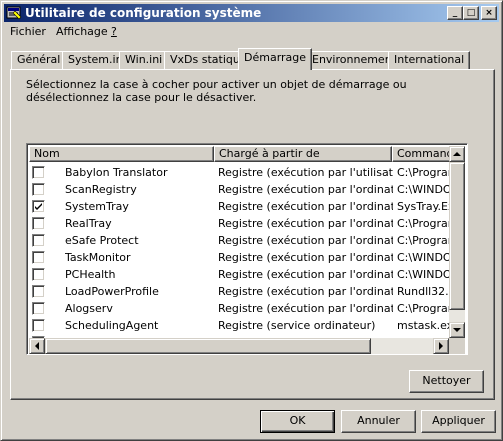  I want to click on startup-item-name: Alogserv, so click(89, 308).